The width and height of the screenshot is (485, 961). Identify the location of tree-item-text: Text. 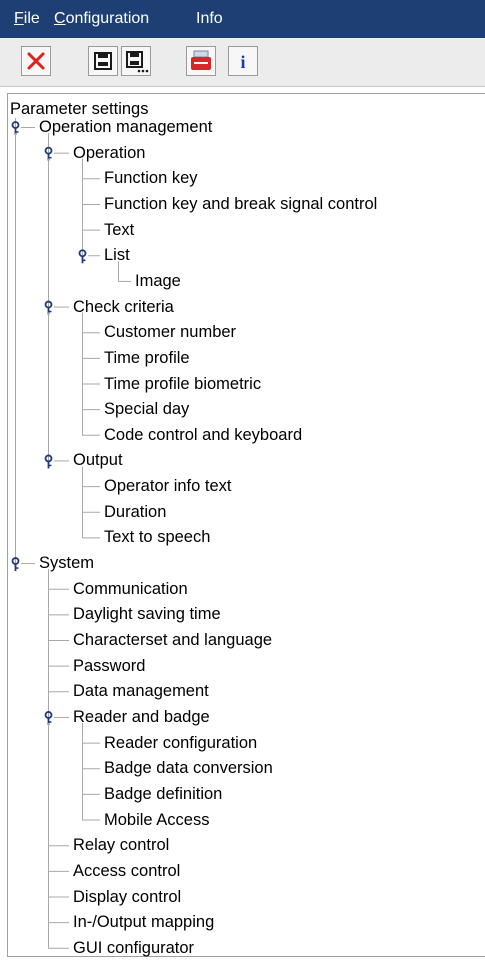
(119, 230).